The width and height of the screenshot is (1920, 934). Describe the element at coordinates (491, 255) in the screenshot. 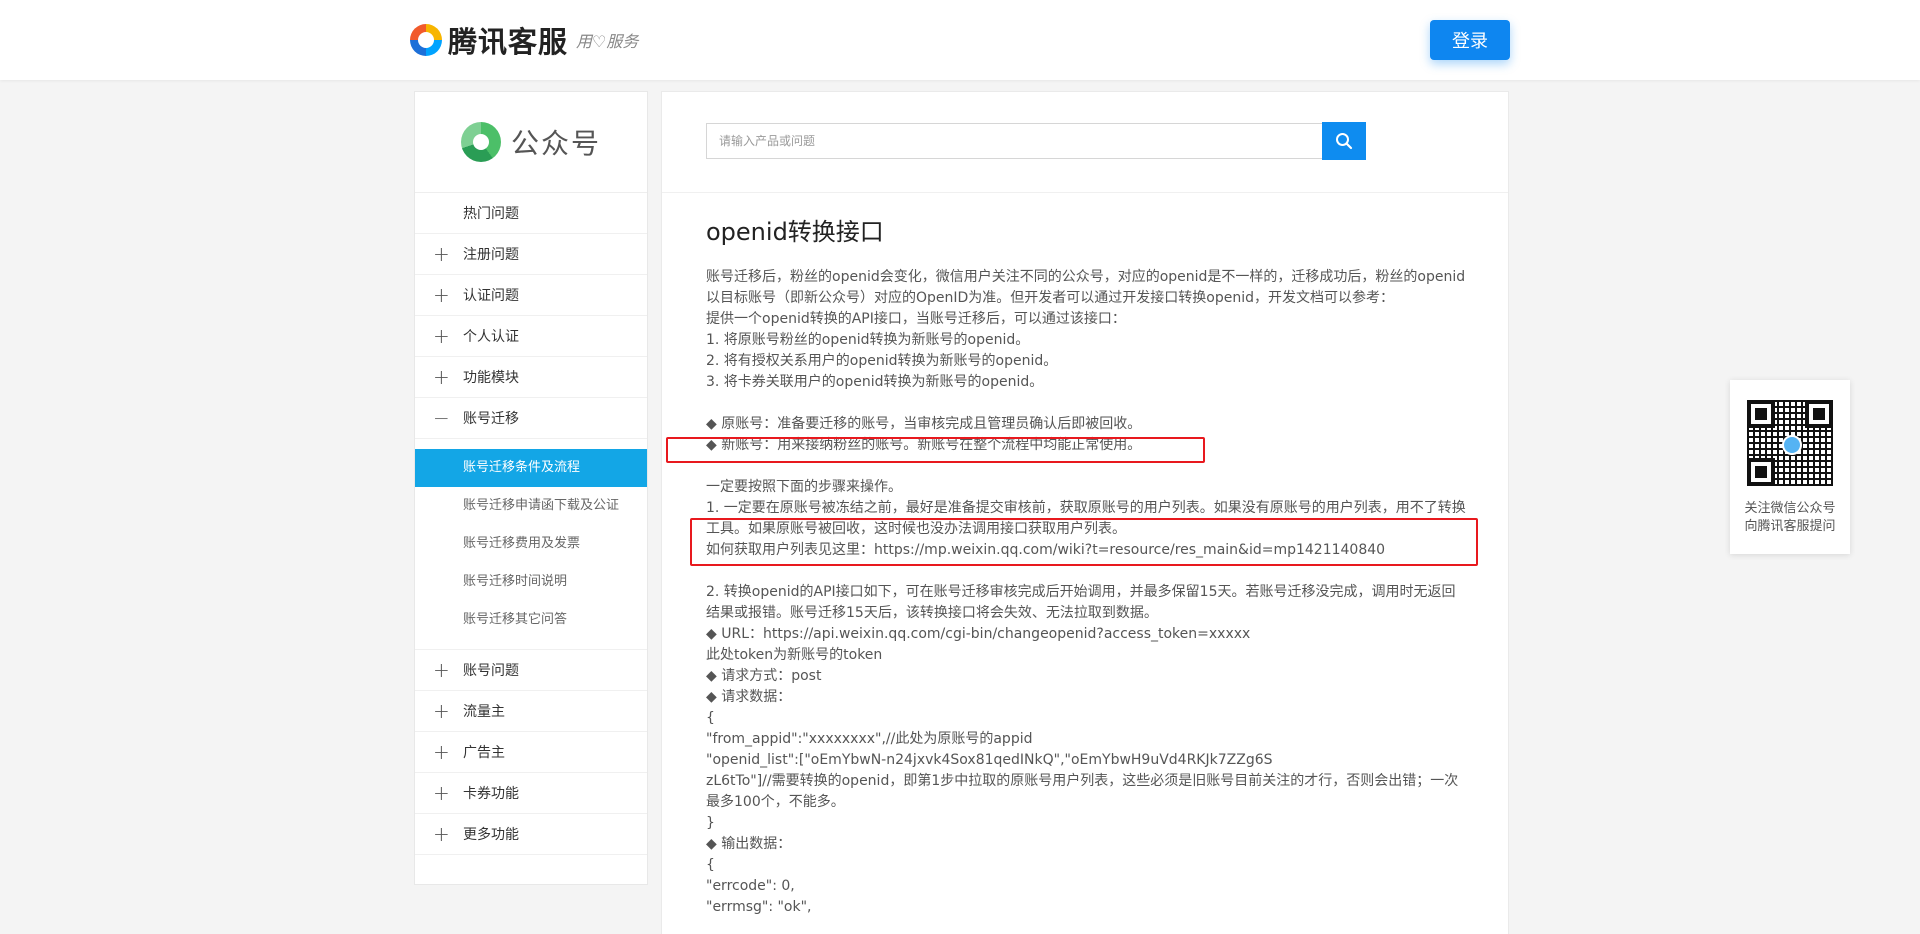

I see `sidebar-item-label: 注册问题` at that location.